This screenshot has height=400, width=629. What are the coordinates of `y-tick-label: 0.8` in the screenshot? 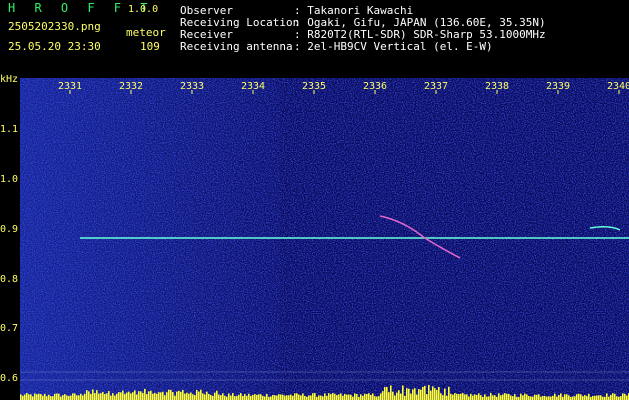 It's located at (9, 279).